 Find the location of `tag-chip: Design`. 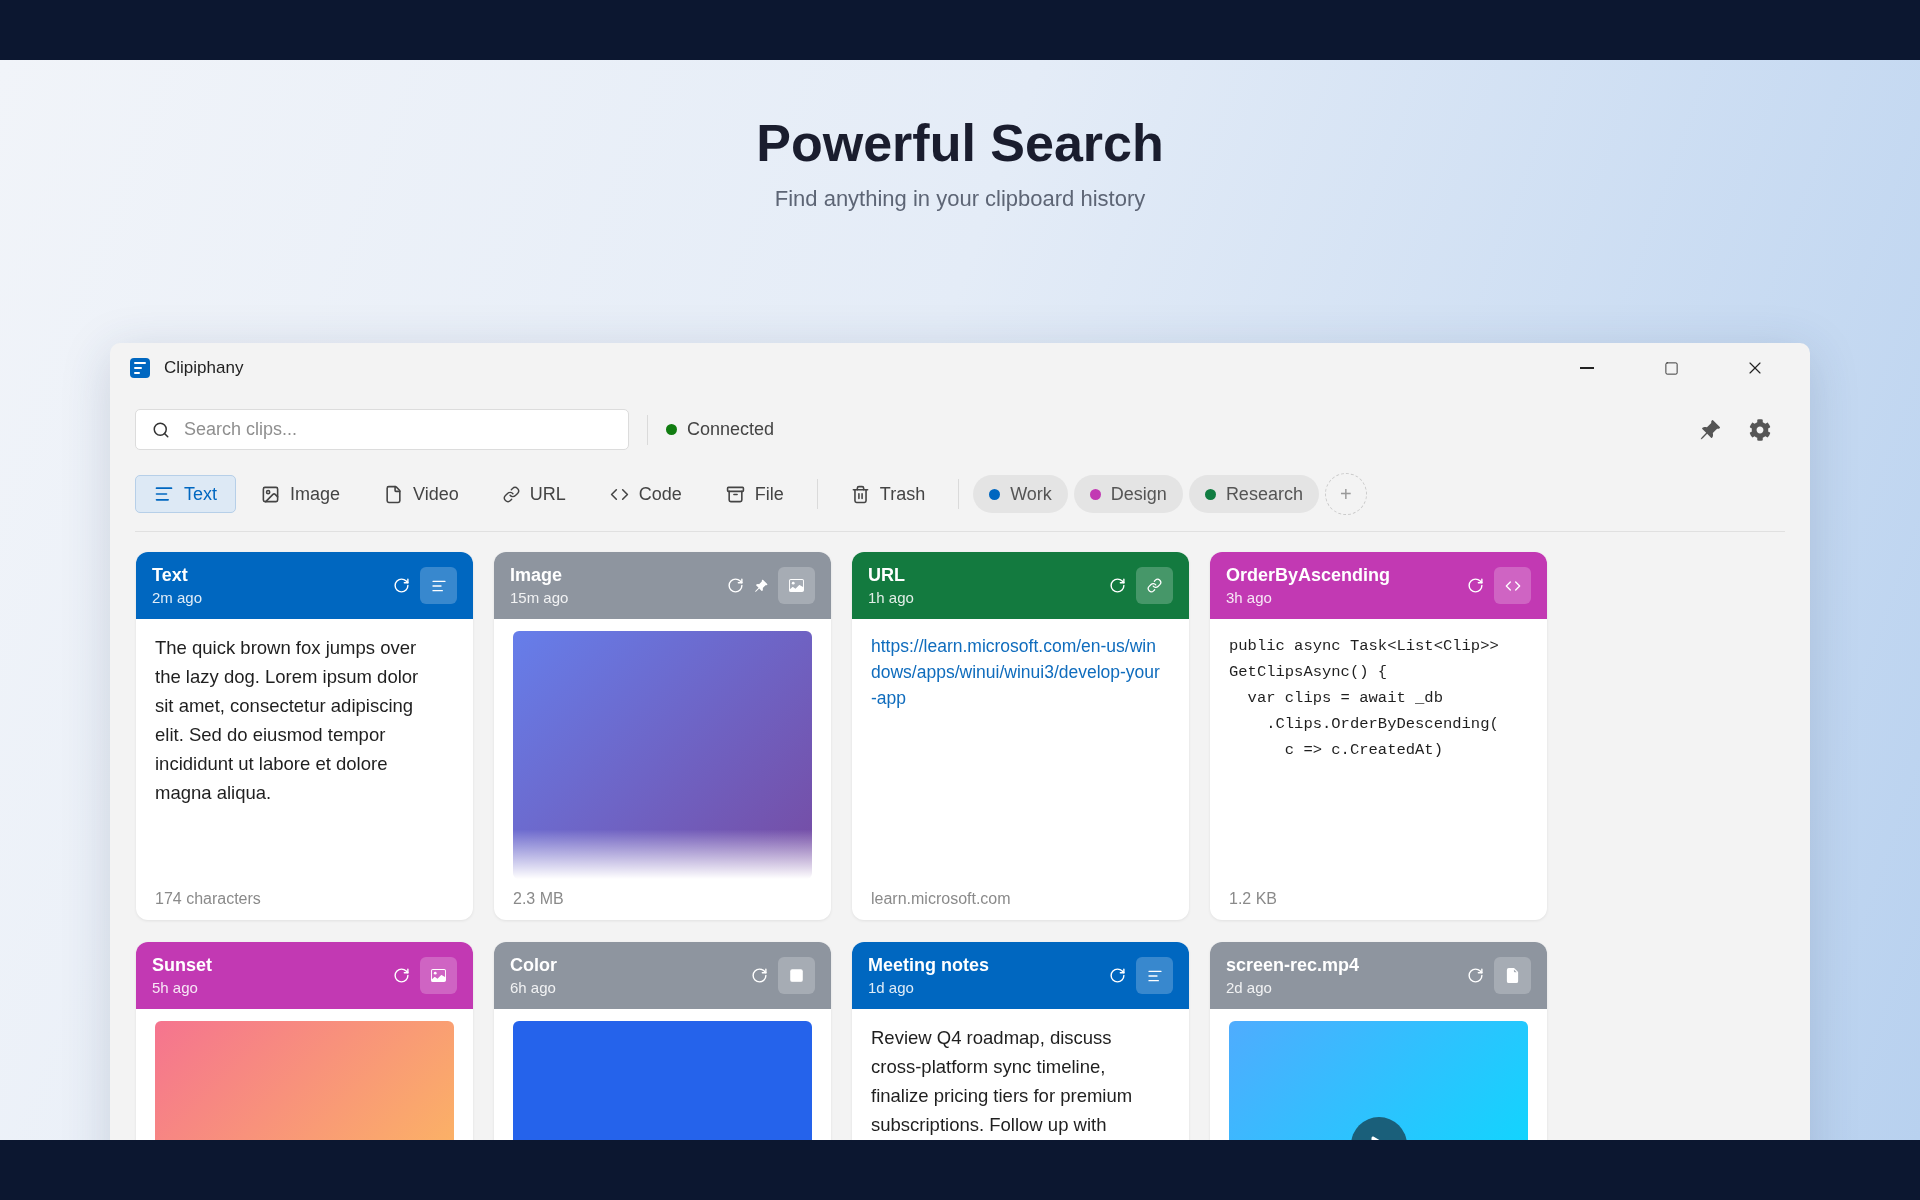

tag-chip: Design is located at coordinates (1128, 494).